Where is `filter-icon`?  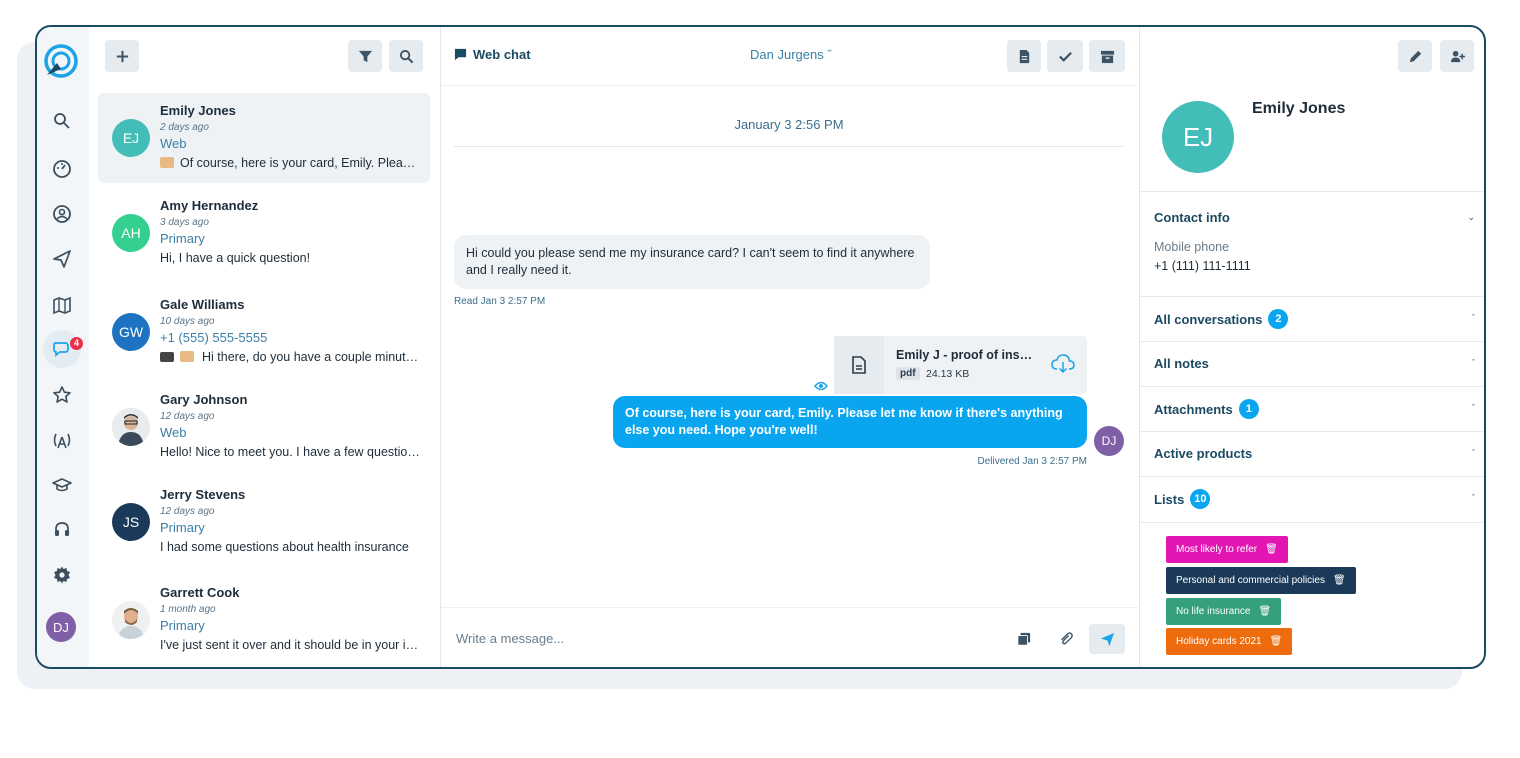 filter-icon is located at coordinates (365, 56).